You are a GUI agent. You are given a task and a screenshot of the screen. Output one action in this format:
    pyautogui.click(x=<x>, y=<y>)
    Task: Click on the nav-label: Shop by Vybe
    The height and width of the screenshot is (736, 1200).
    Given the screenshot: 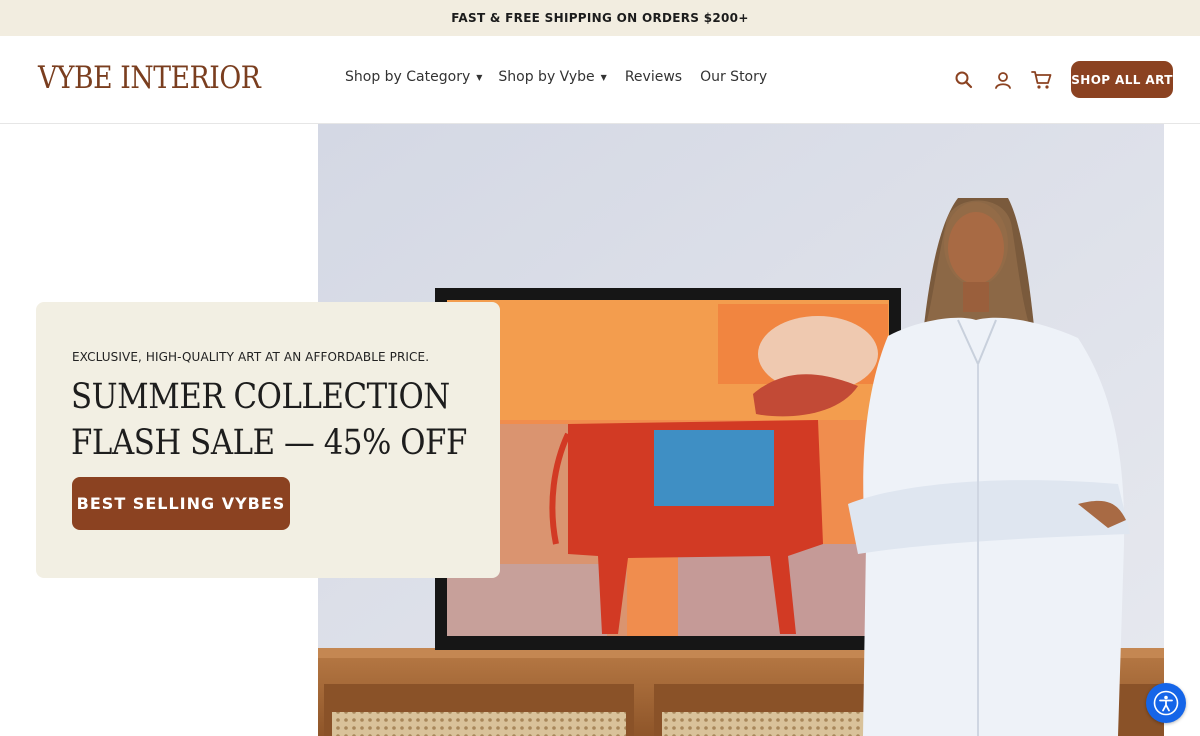 What is the action you would take?
    pyautogui.click(x=546, y=77)
    